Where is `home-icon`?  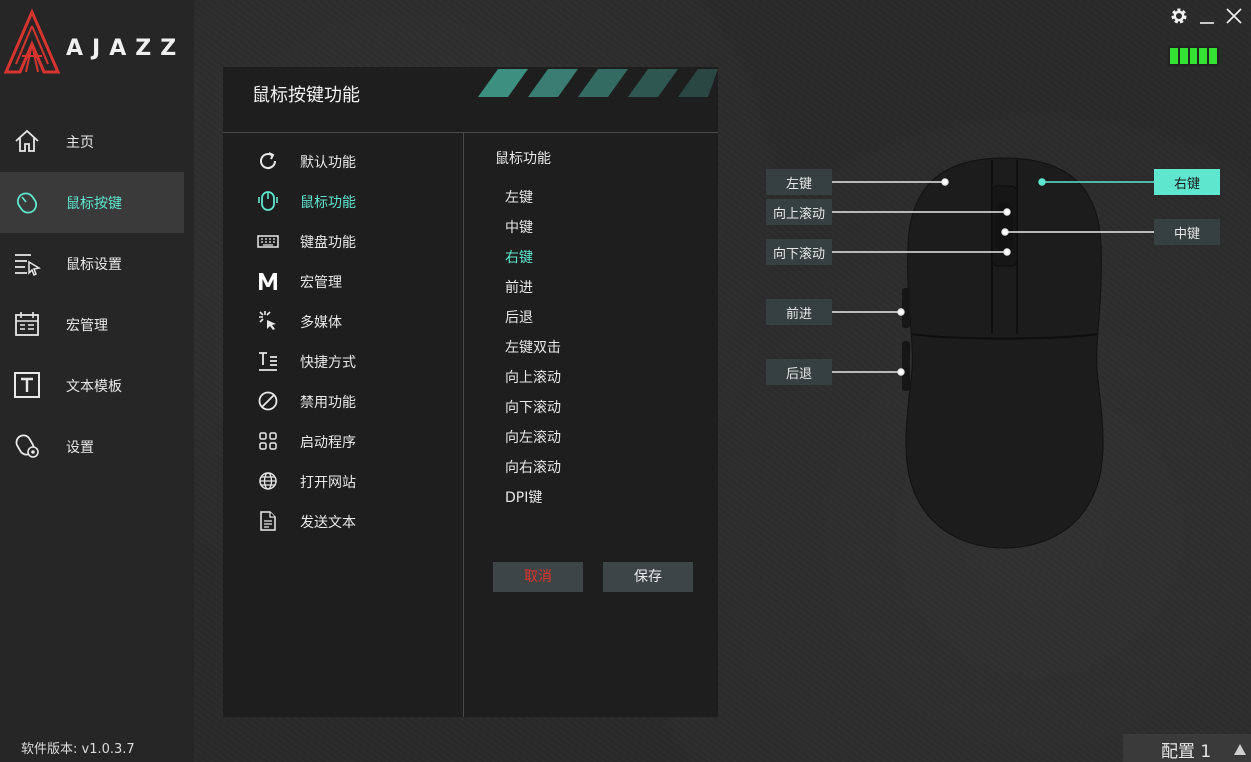 home-icon is located at coordinates (27, 140).